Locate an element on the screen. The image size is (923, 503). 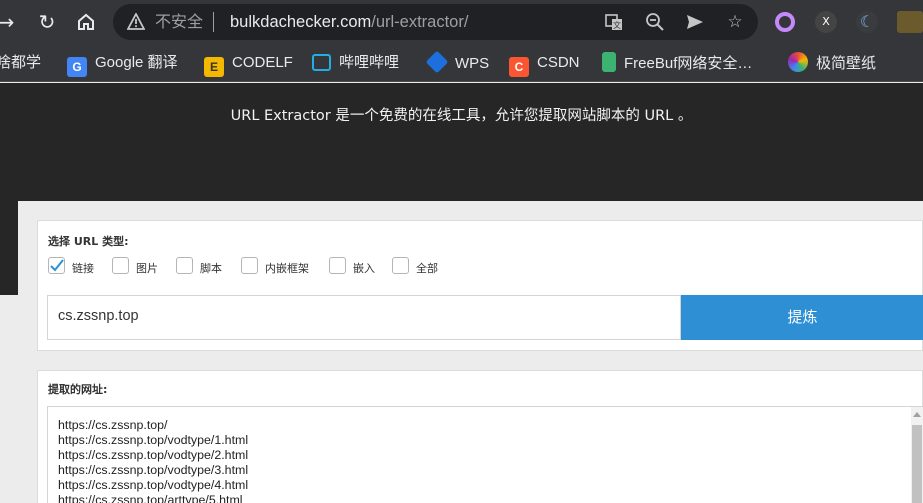
scroll-up-icon is located at coordinates (917, 414).